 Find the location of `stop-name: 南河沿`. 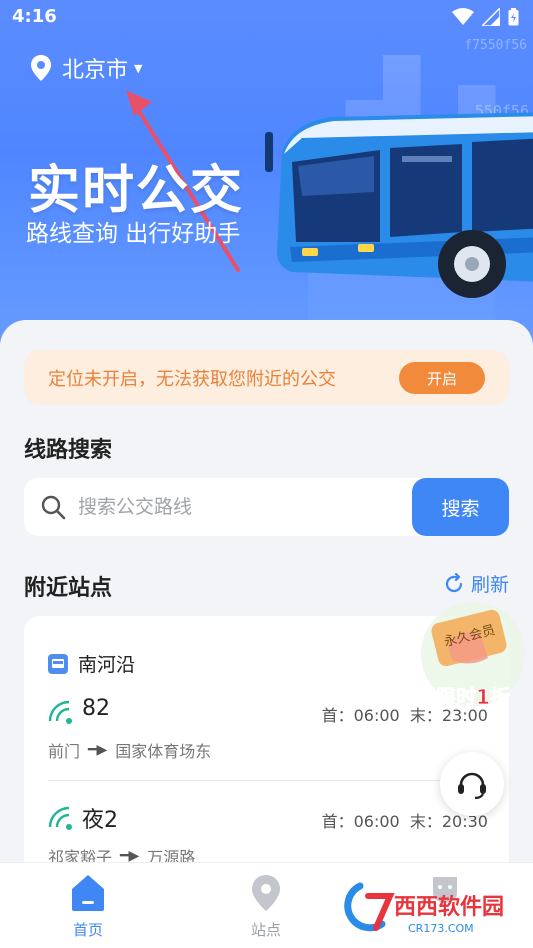

stop-name: 南河沿 is located at coordinates (107, 665).